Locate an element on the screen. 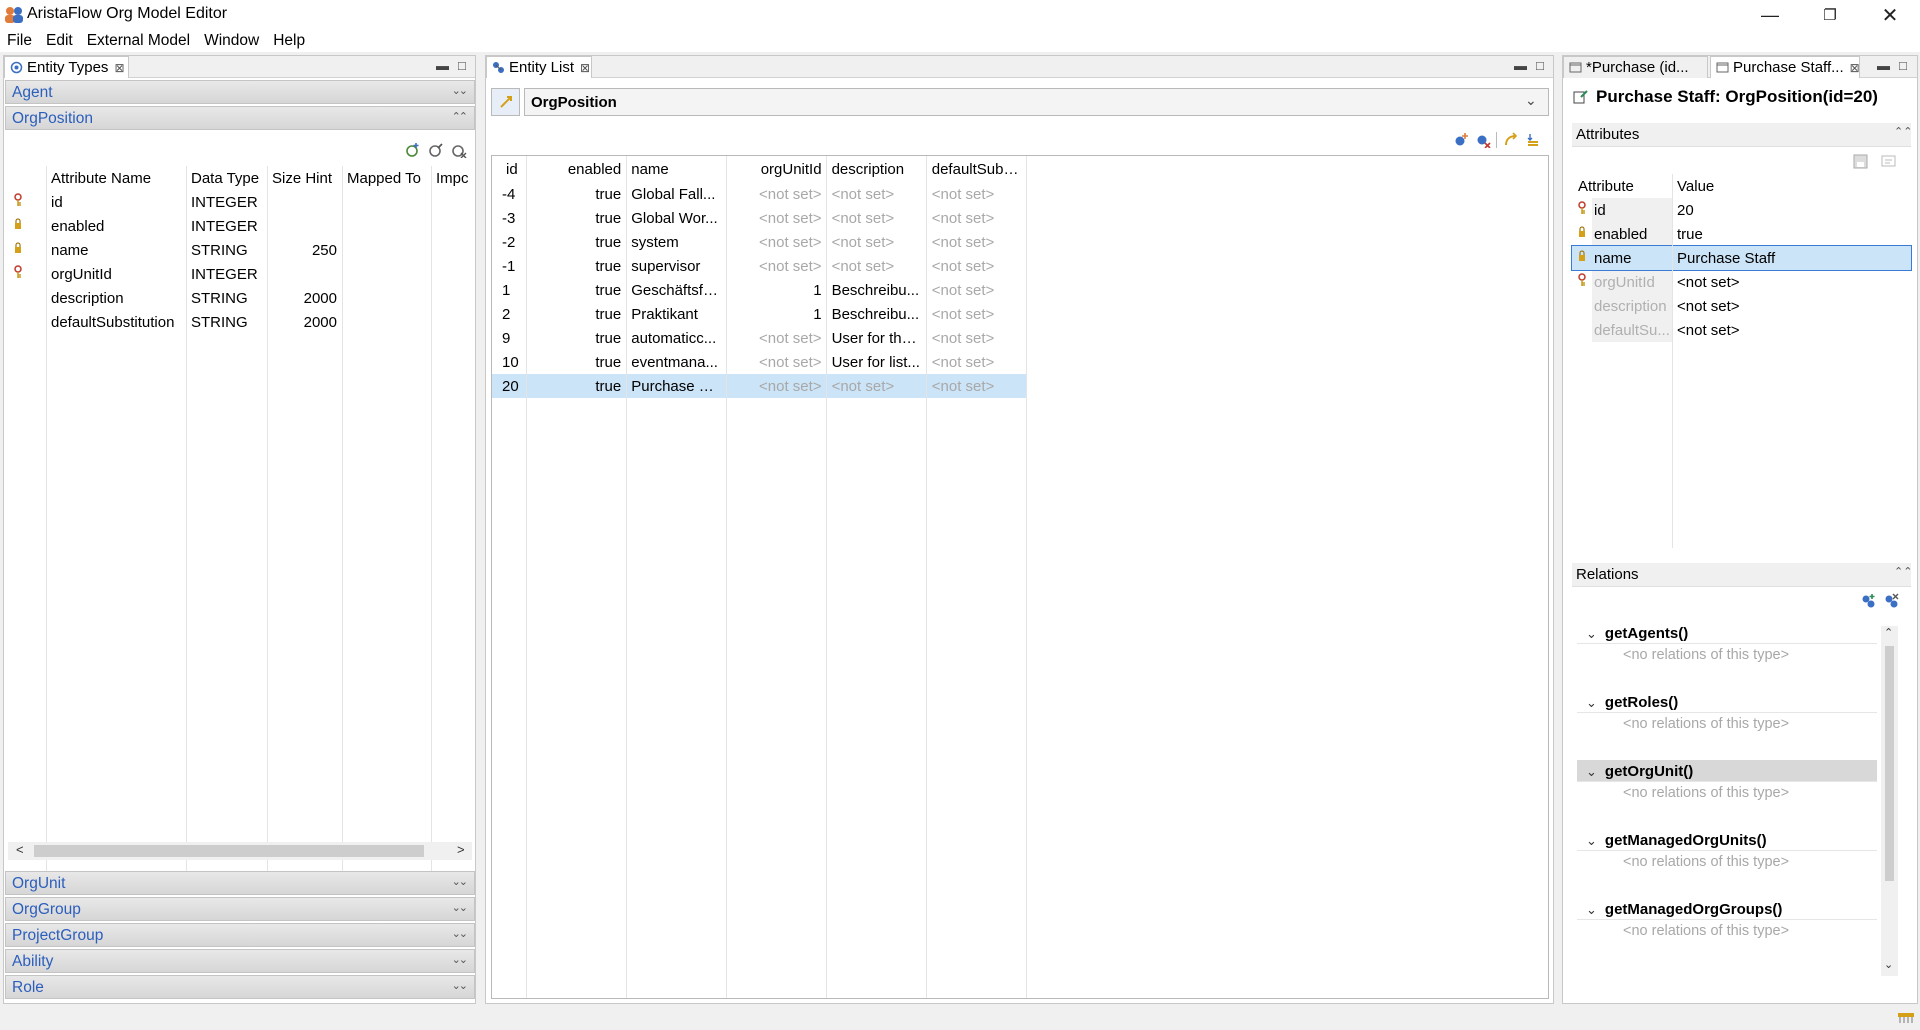 The height and width of the screenshot is (1030, 1920). import-icon is located at coordinates (1511, 140).